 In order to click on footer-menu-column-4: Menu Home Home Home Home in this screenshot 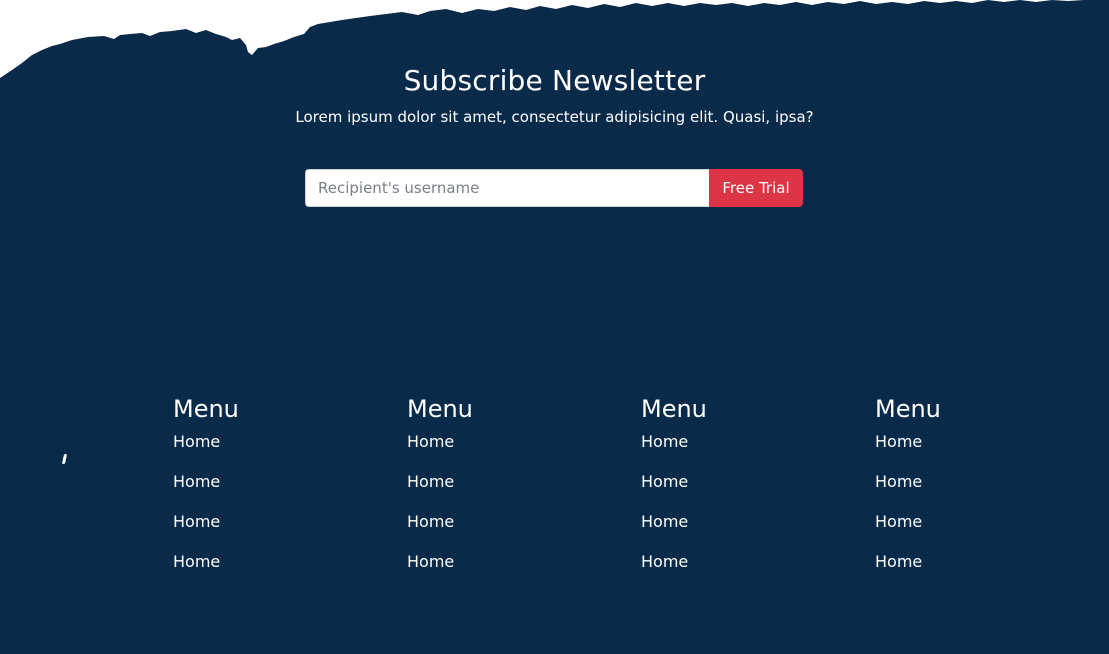, I will do `click(992, 492)`.